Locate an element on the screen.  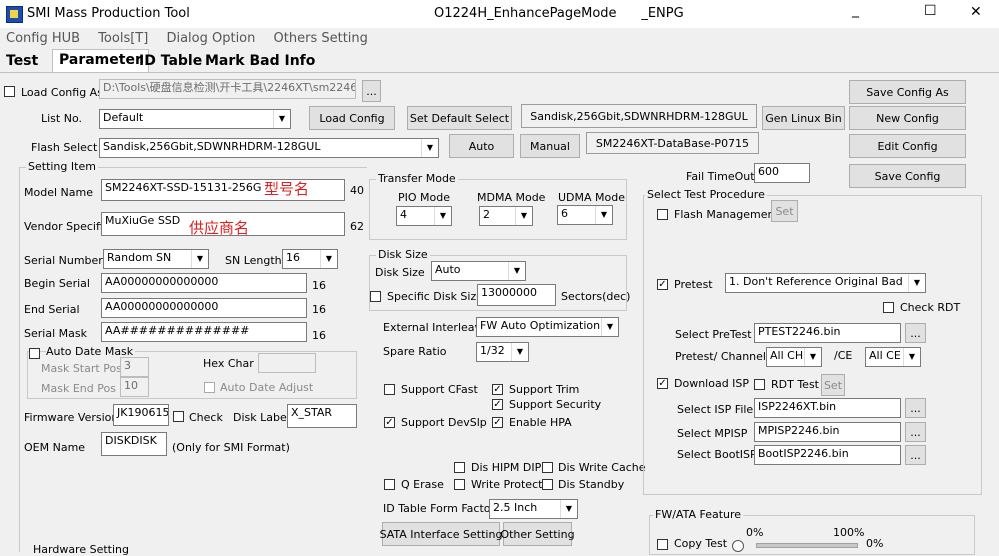
menu-config-hub: Config HUB is located at coordinates (43, 38).